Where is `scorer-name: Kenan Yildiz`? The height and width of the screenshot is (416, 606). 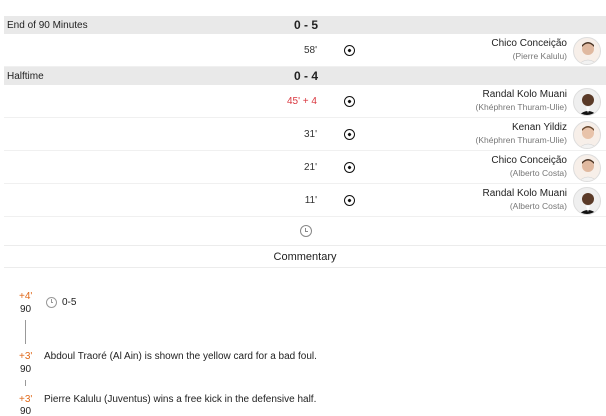 scorer-name: Kenan Yildiz is located at coordinates (539, 127).